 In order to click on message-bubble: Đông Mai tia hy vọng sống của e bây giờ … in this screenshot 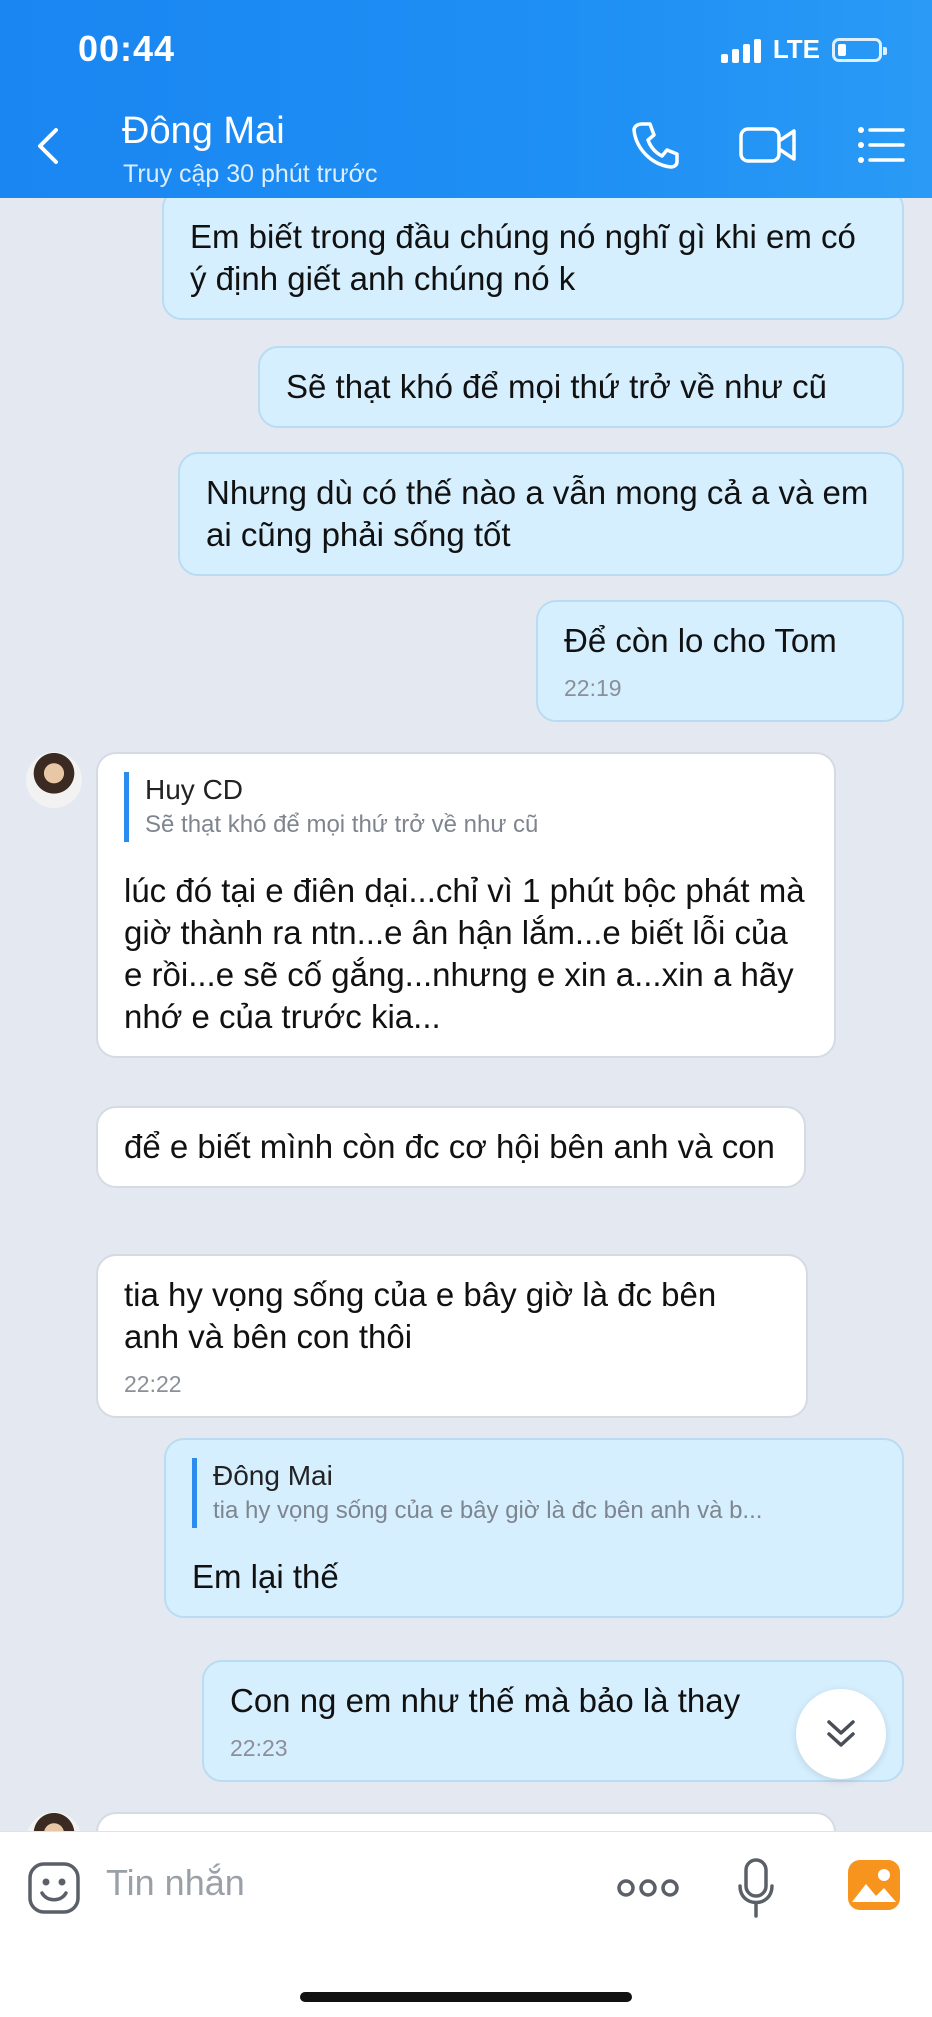, I will do `click(534, 1528)`.